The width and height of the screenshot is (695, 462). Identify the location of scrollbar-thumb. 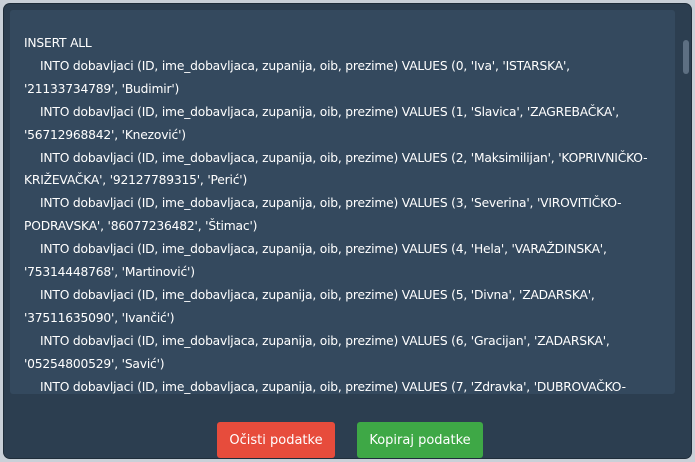
(686, 57).